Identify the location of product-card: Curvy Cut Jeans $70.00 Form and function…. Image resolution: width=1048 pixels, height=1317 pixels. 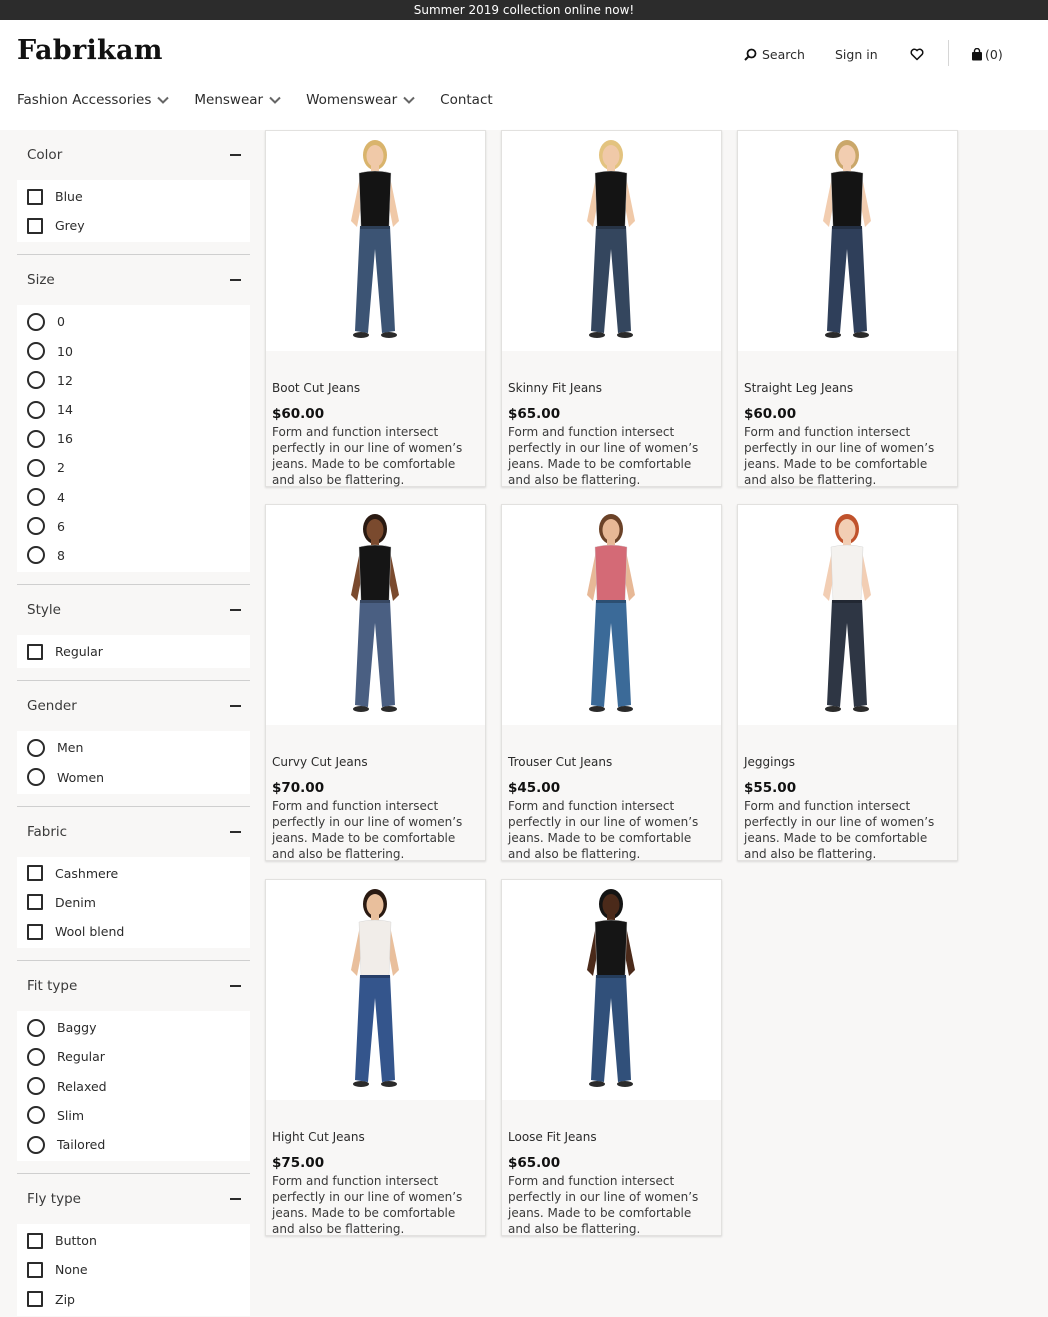
(375, 682).